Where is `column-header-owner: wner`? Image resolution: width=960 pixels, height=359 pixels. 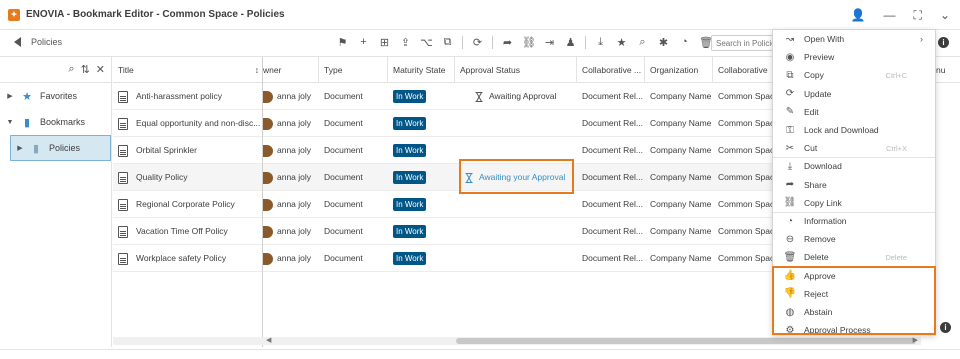
column-header-owner: wner is located at coordinates (291, 70).